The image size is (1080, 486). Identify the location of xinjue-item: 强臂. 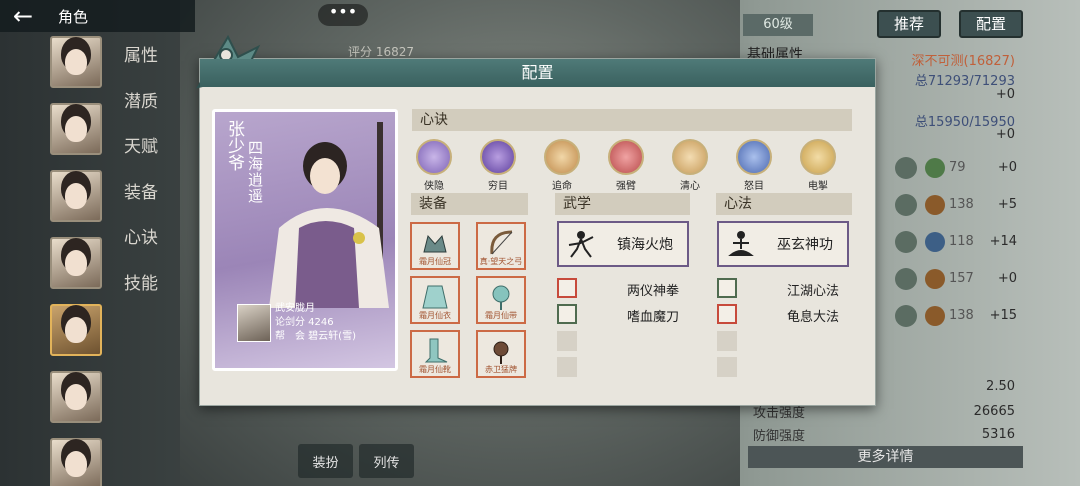
(626, 165).